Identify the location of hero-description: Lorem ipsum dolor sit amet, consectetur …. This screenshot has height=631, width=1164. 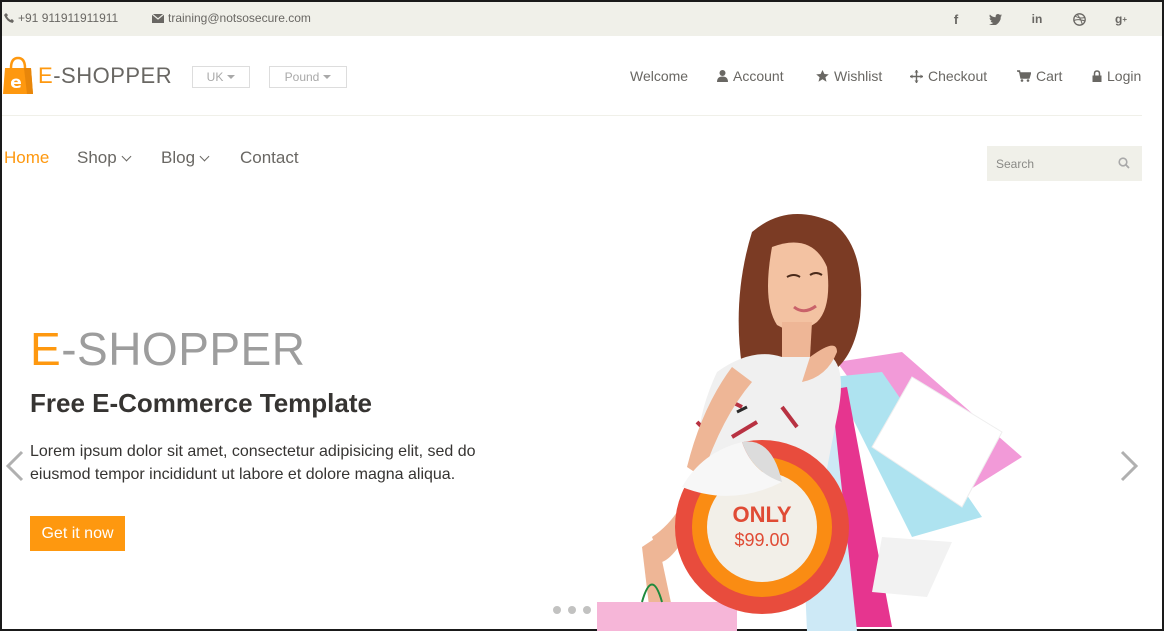
(253, 463).